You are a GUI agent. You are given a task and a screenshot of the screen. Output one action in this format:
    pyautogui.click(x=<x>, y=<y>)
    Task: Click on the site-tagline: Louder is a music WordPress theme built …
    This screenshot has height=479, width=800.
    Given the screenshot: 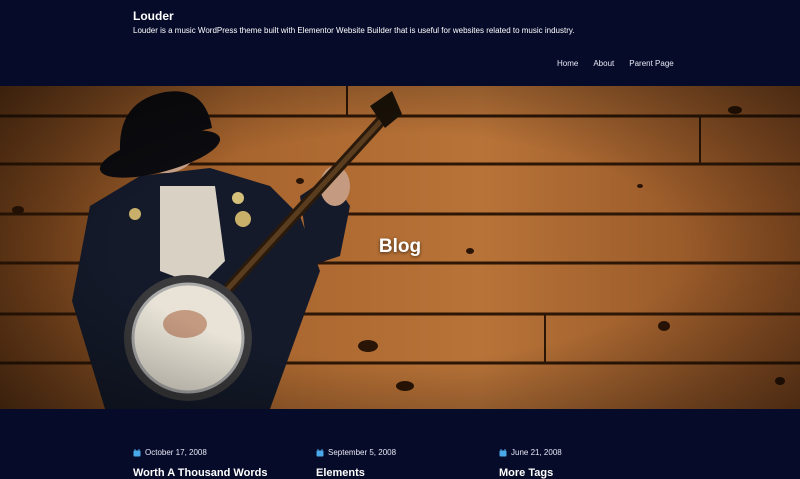 What is the action you would take?
    pyautogui.click(x=354, y=30)
    